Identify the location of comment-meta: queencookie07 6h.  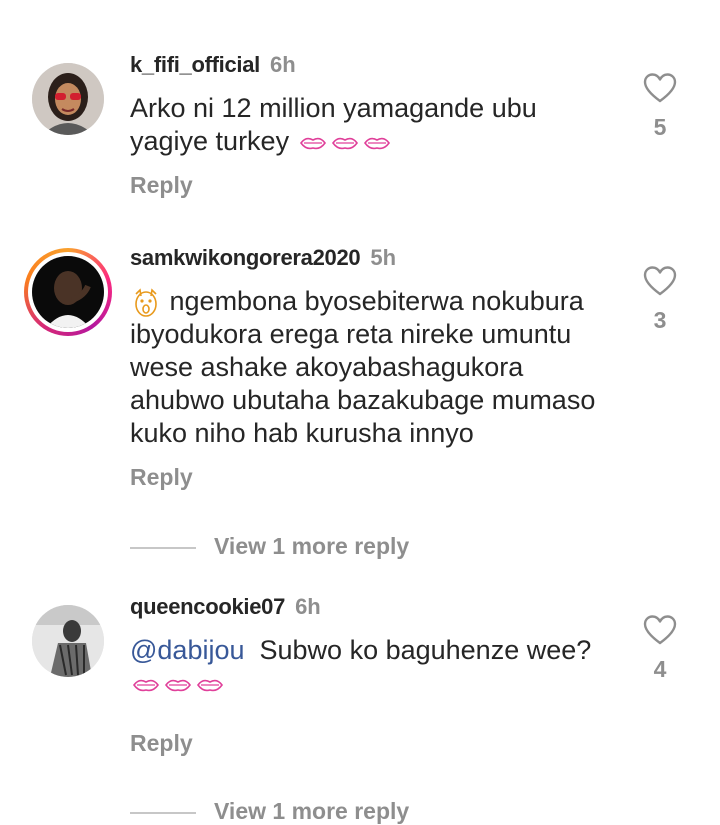
(225, 607).